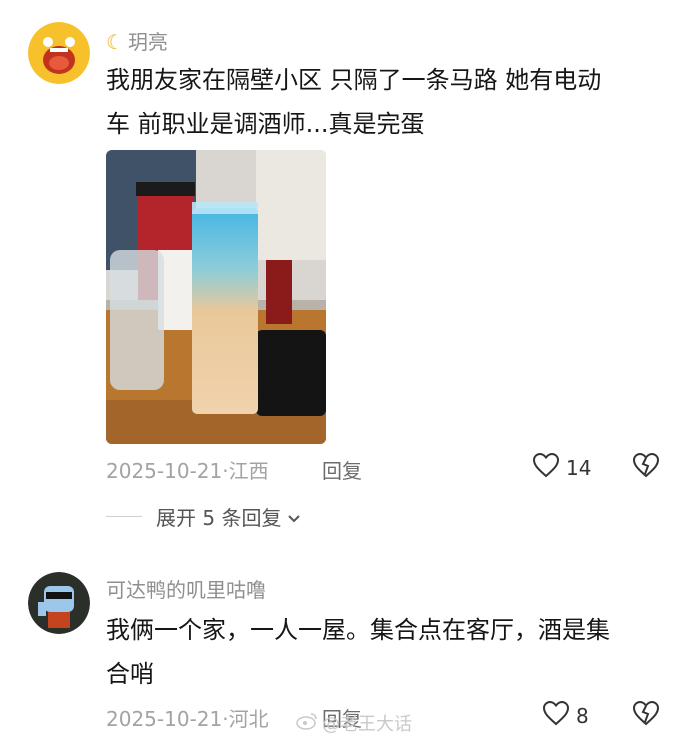 Image resolution: width=690 pixels, height=741 pixels. I want to click on like-button: 8, so click(565, 715).